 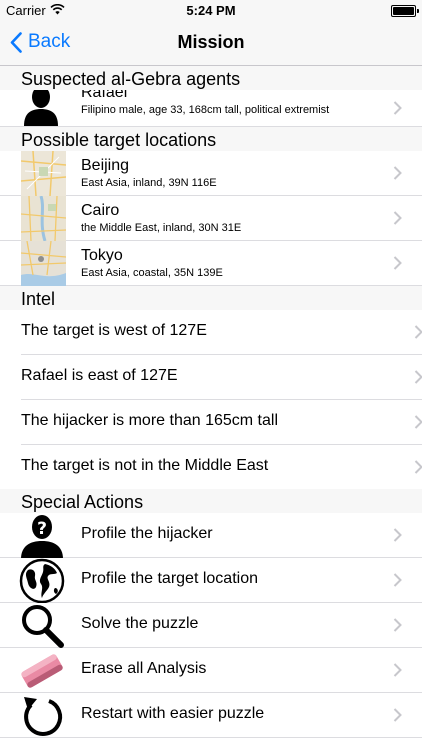 What do you see at coordinates (161, 228) in the screenshot?
I see `location-description: the Middle East, inland, 30N 31E` at bounding box center [161, 228].